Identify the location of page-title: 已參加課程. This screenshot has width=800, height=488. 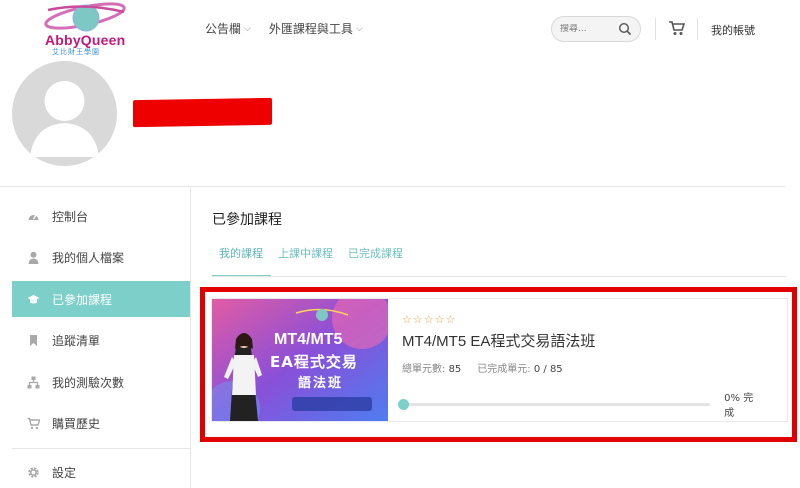
(247, 220).